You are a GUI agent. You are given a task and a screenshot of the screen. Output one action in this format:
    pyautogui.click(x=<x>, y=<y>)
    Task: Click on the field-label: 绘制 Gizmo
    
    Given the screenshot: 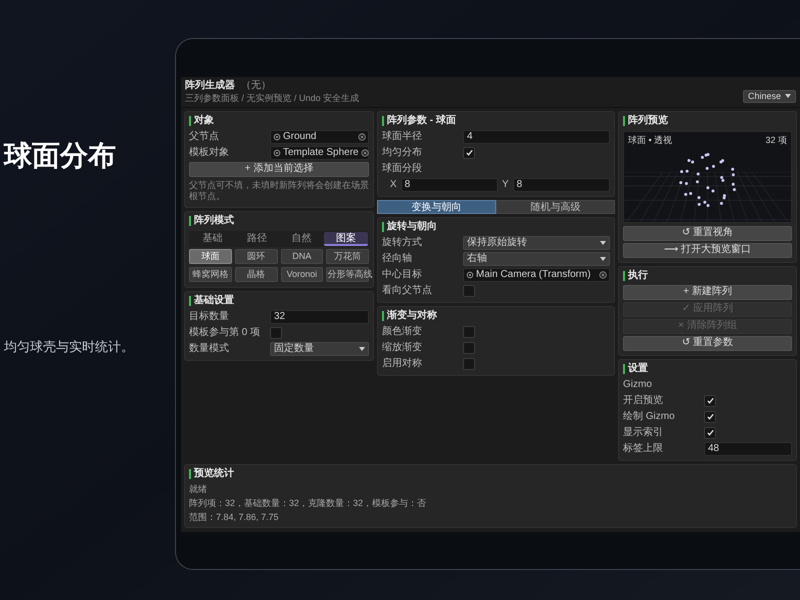 What is the action you would take?
    pyautogui.click(x=649, y=416)
    